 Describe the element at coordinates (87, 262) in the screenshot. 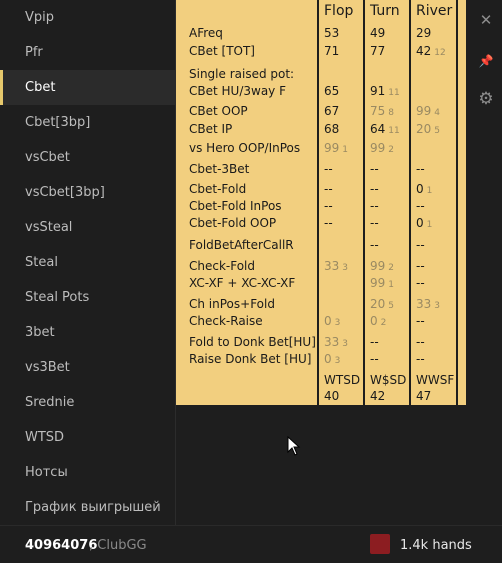

I see `sidebar-item-7: Steal` at that location.